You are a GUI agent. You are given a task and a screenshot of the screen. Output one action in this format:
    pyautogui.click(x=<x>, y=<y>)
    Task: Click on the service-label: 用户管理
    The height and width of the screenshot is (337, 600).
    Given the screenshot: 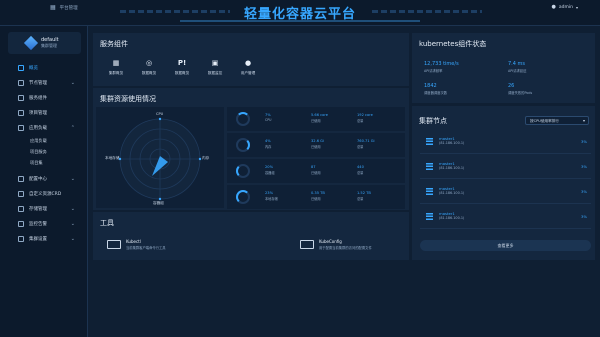 What is the action you would take?
    pyautogui.click(x=248, y=73)
    